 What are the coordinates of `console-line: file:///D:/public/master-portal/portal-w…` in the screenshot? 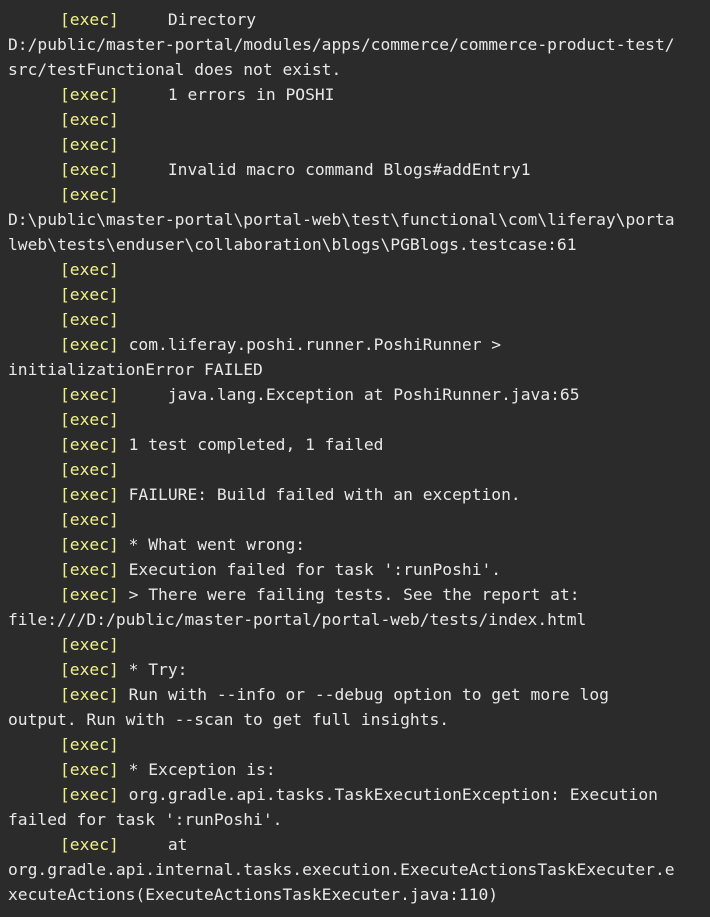 It's located at (355, 619).